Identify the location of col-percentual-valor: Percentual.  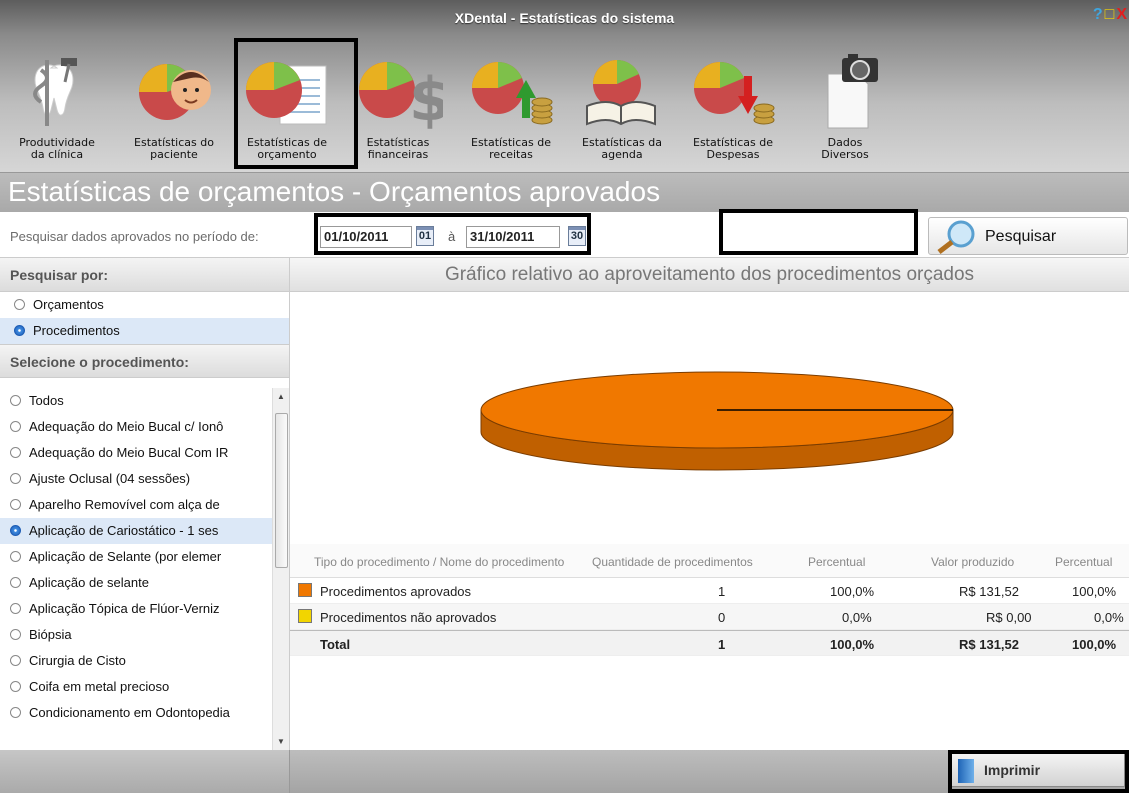
(1084, 562).